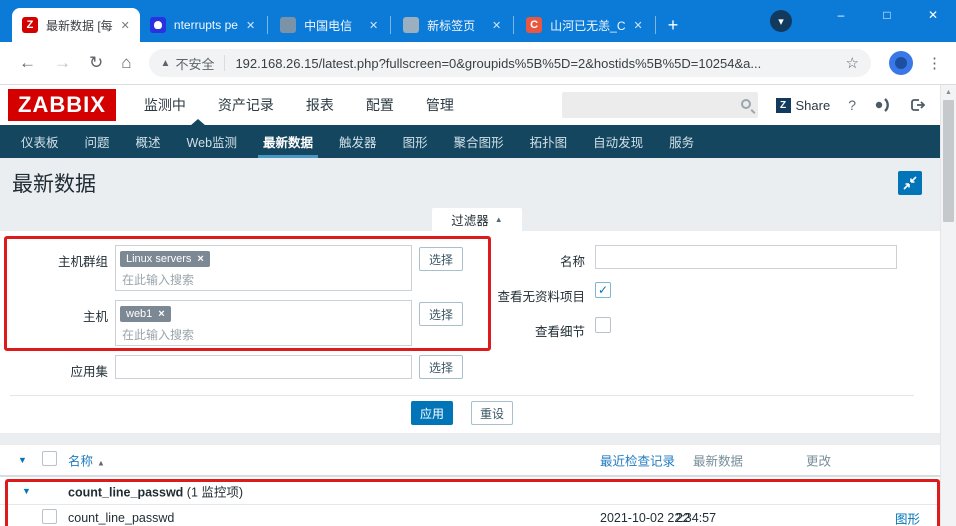 The width and height of the screenshot is (956, 526). Describe the element at coordinates (30, 25) in the screenshot. I see `zabbix-favicon-icon: Z` at that location.